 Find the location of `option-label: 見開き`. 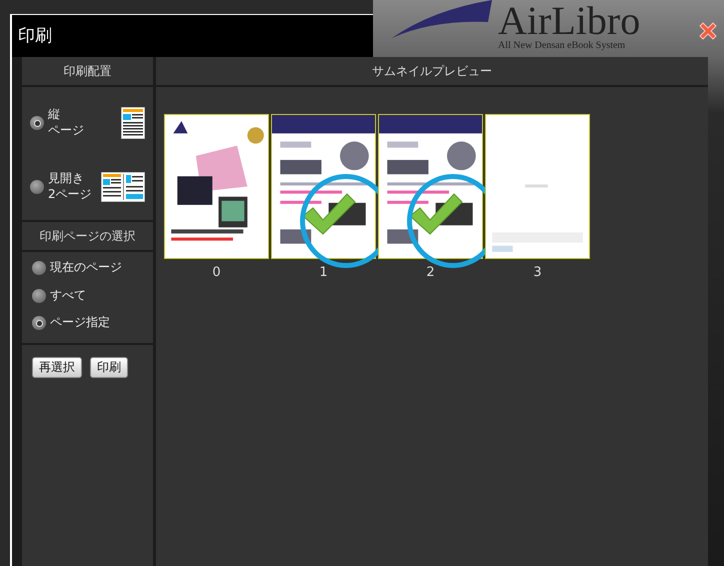

option-label: 見開き is located at coordinates (66, 179).